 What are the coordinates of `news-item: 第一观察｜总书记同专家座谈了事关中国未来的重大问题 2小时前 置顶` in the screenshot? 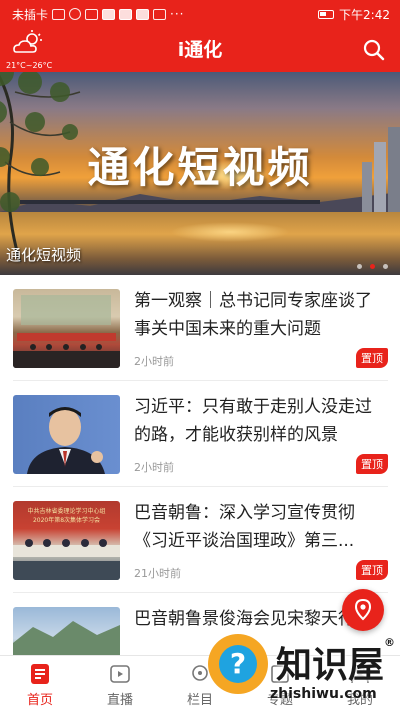 It's located at (200, 328).